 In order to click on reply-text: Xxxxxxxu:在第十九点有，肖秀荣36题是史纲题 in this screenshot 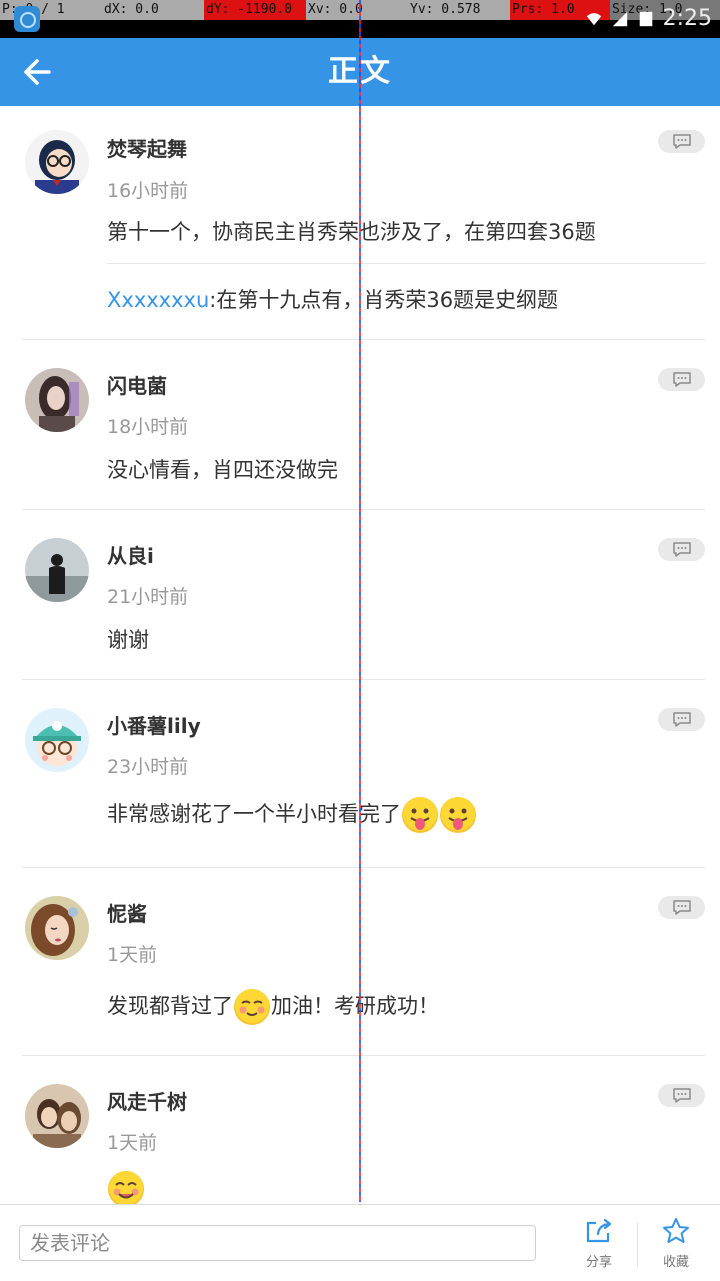, I will do `click(332, 299)`.